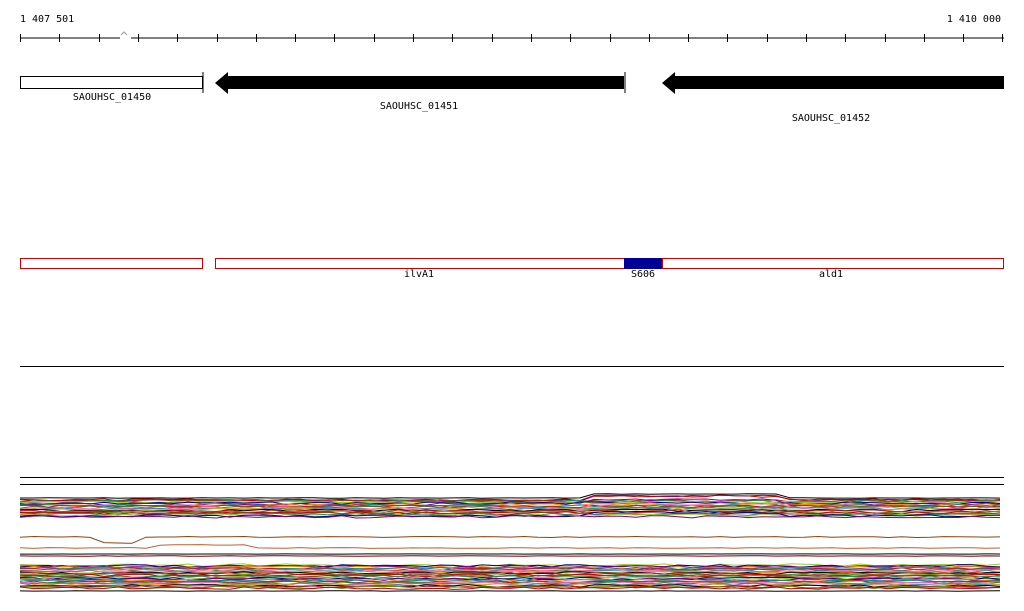 The height and width of the screenshot is (611, 1024). I want to click on annotation-track, so click(512, 263).